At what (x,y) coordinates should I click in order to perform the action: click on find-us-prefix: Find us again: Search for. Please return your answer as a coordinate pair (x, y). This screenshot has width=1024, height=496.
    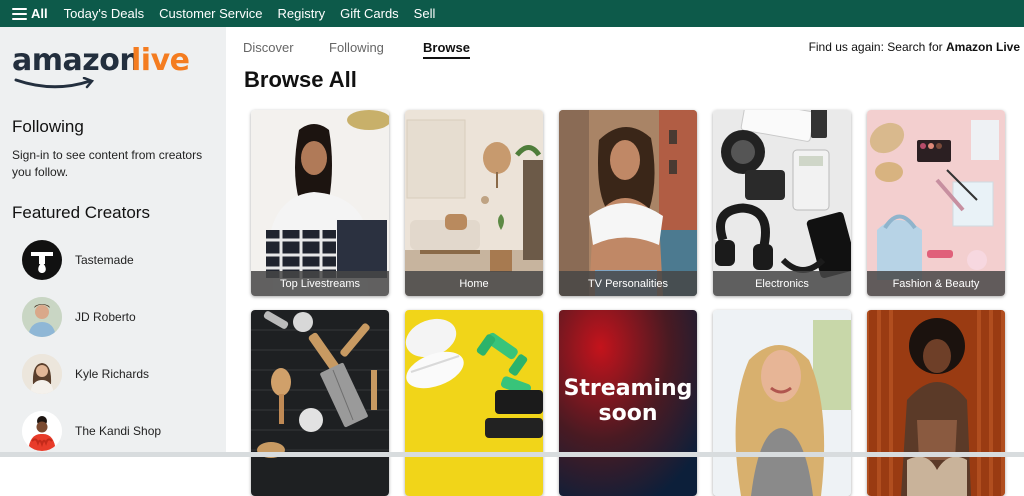
    Looking at the image, I should click on (877, 47).